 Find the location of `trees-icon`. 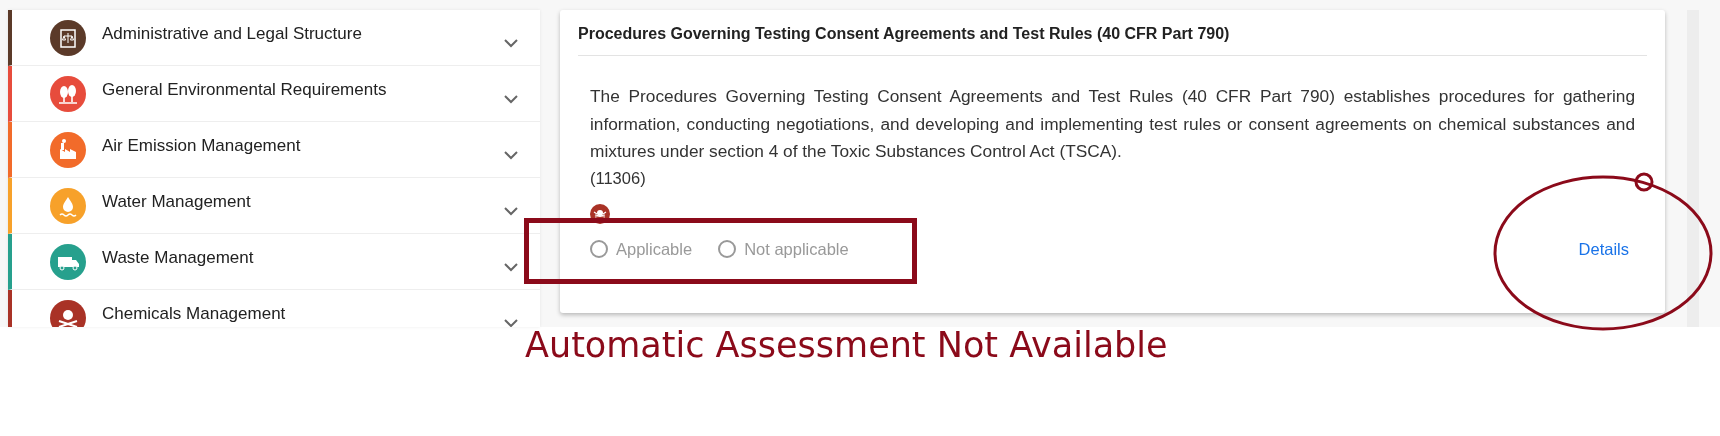

trees-icon is located at coordinates (68, 93).